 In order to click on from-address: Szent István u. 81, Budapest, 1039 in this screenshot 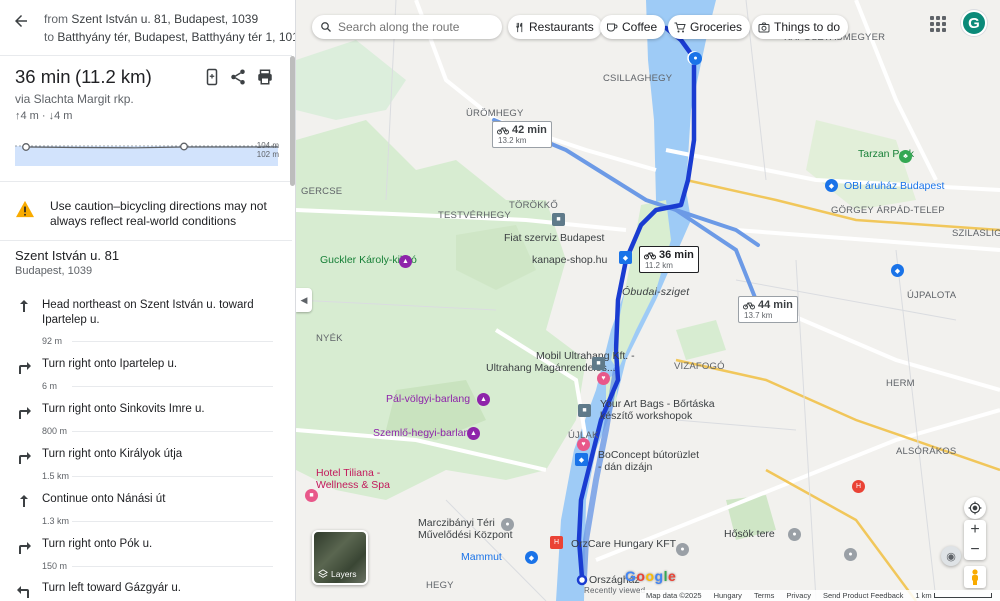, I will do `click(164, 19)`.